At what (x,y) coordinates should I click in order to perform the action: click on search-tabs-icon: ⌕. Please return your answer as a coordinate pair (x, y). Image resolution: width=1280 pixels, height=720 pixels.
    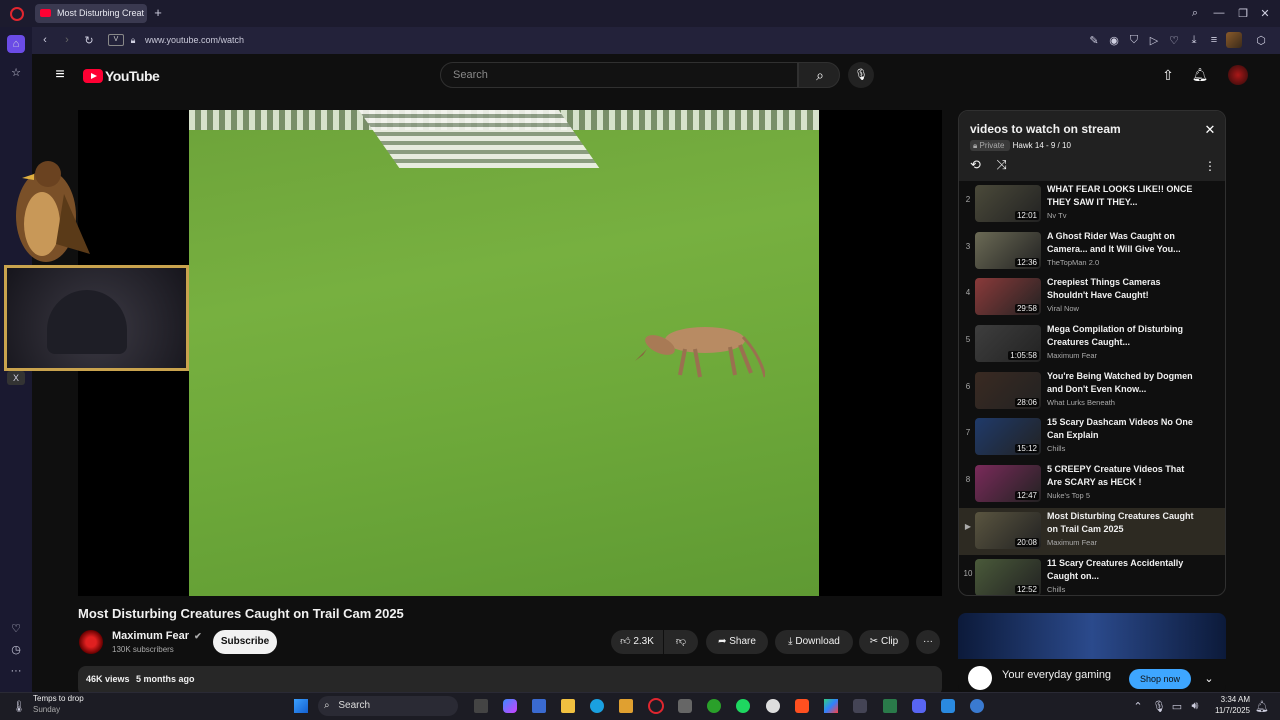
    Looking at the image, I should click on (1195, 13).